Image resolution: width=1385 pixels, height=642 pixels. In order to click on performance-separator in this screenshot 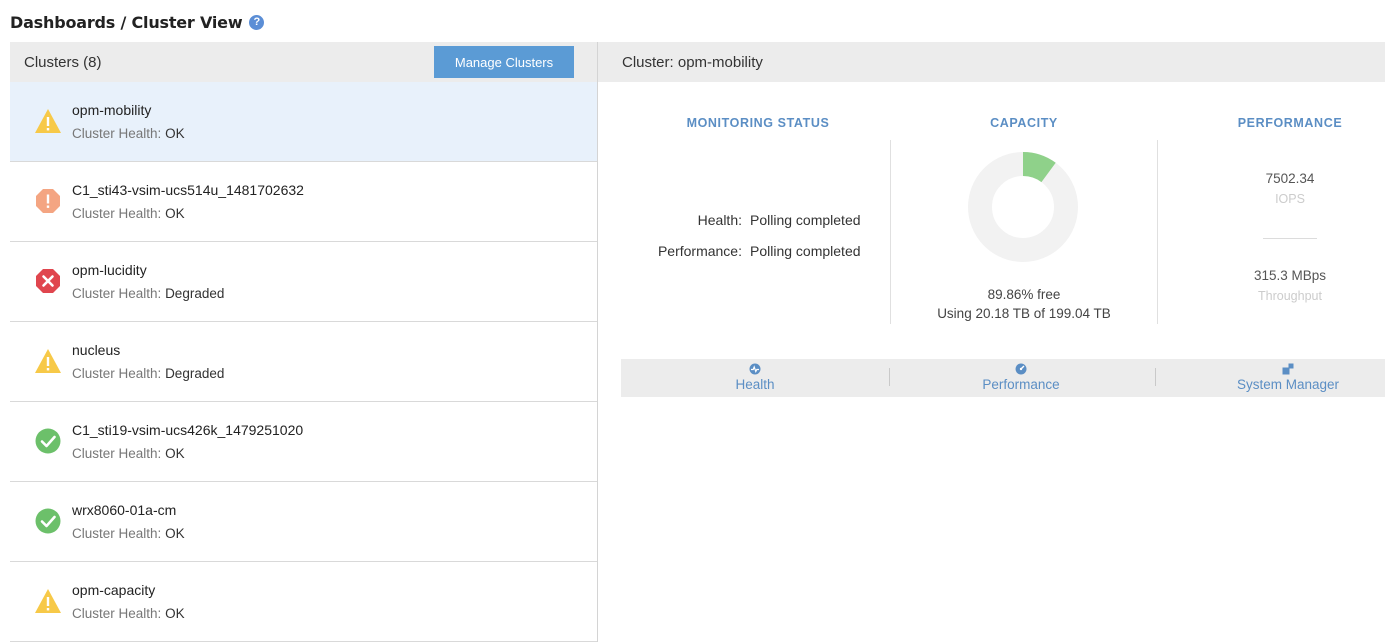, I will do `click(1290, 238)`.